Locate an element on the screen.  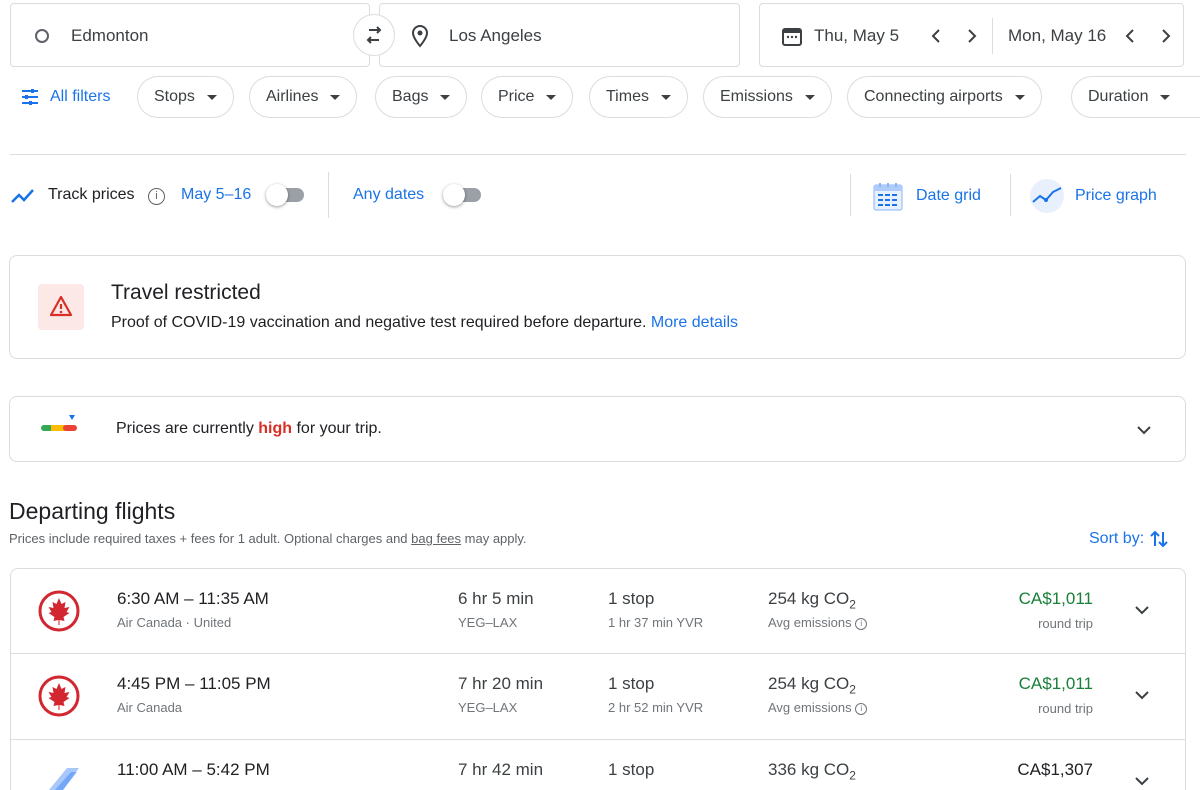
filter-chip-bags: Bags is located at coordinates (421, 97).